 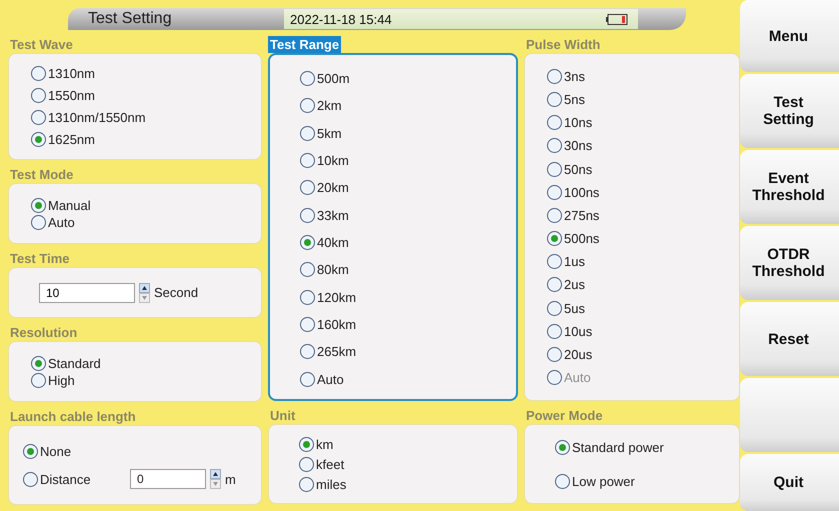 What do you see at coordinates (330, 464) in the screenshot?
I see `option-label: kfeet` at bounding box center [330, 464].